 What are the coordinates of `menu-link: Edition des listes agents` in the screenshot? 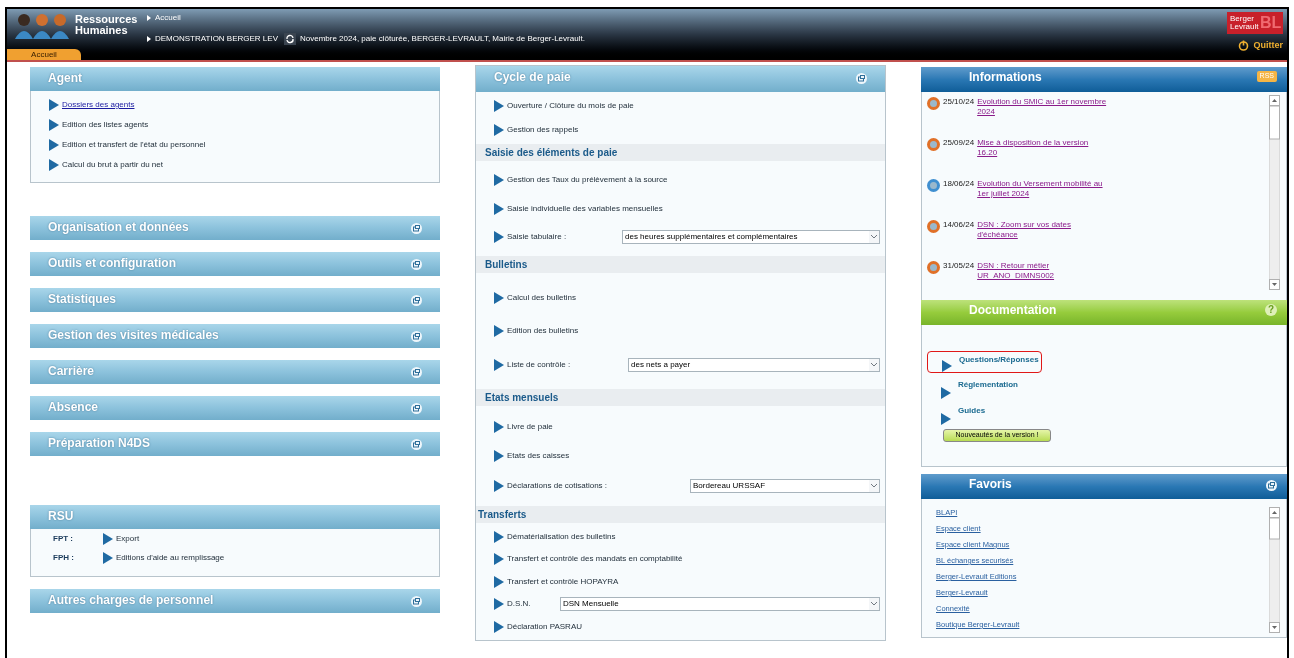 It's located at (105, 125).